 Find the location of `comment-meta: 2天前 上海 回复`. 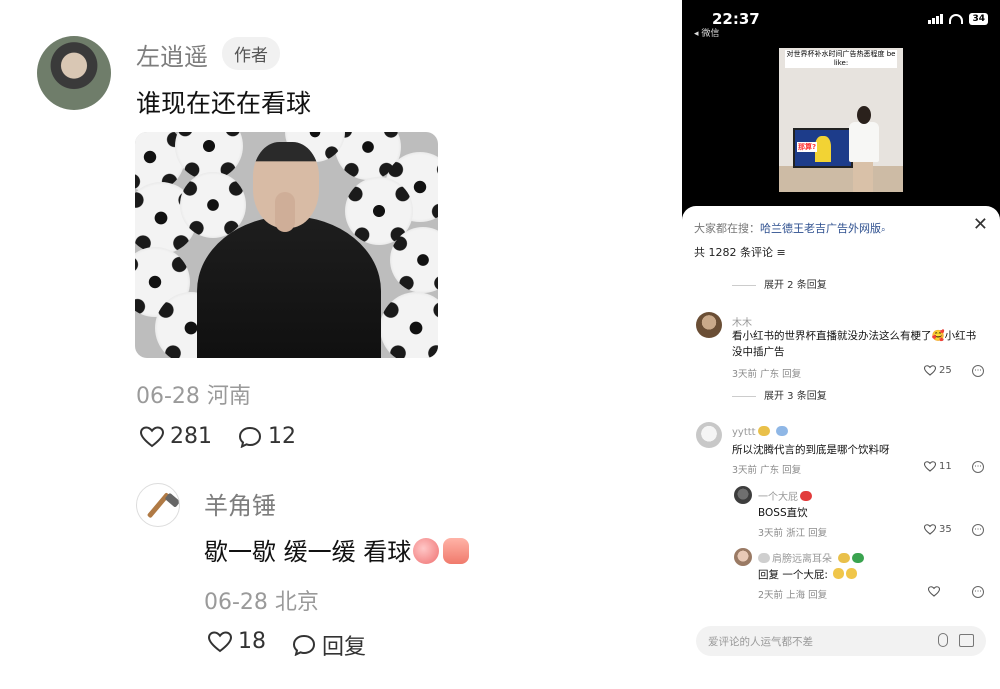

comment-meta: 2天前 上海 回复 is located at coordinates (792, 594).